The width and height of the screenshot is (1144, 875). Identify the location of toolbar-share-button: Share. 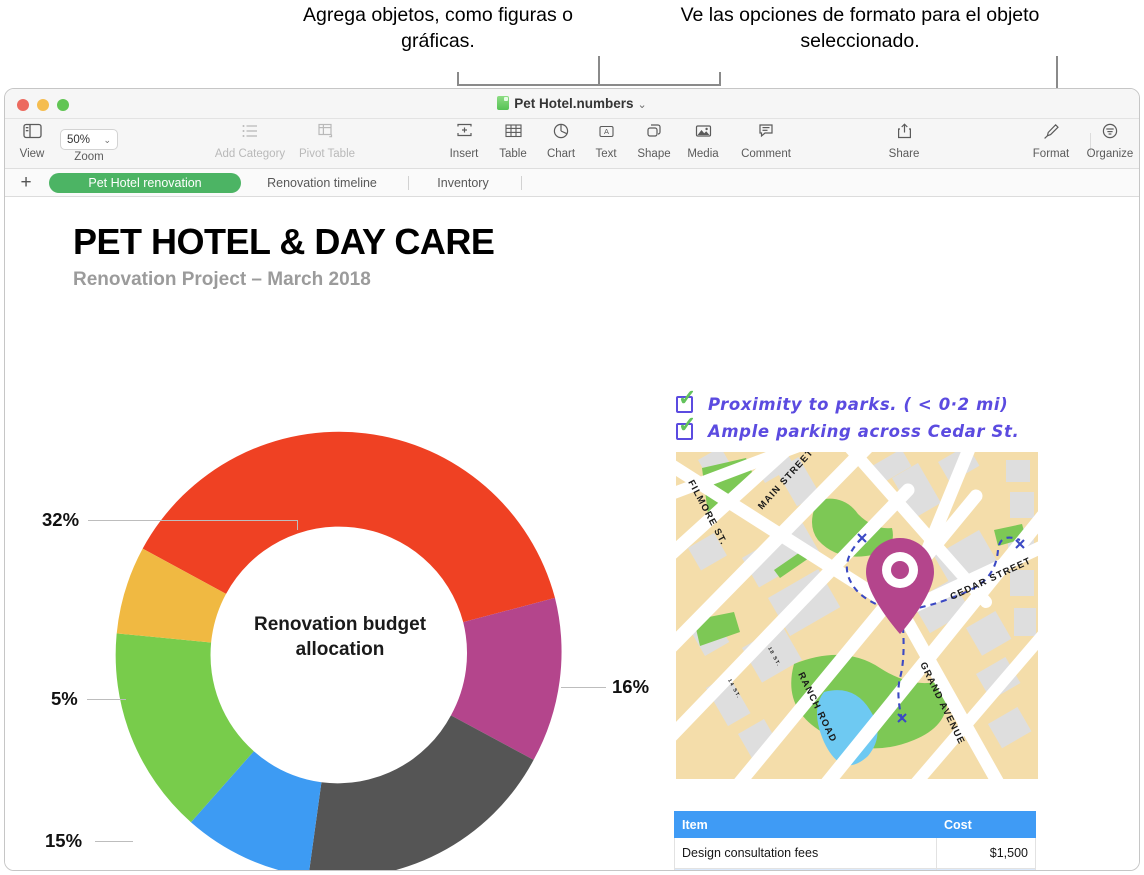
(904, 141).